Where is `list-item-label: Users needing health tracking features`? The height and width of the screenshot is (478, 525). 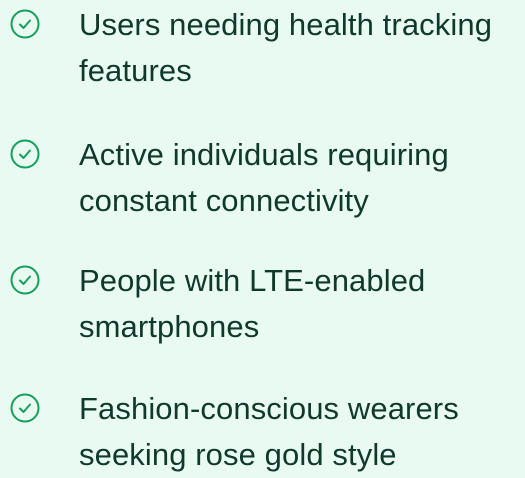 list-item-label: Users needing health tracking features is located at coordinates (286, 47).